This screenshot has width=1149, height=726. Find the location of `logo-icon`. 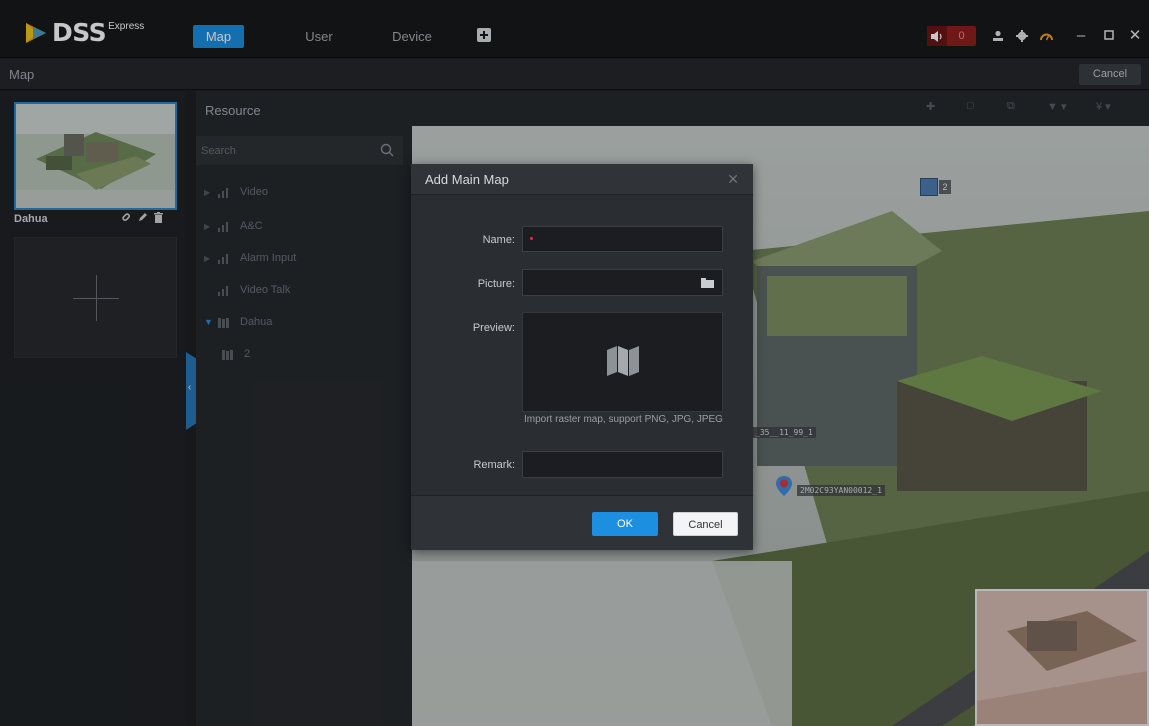

logo-icon is located at coordinates (36, 33).